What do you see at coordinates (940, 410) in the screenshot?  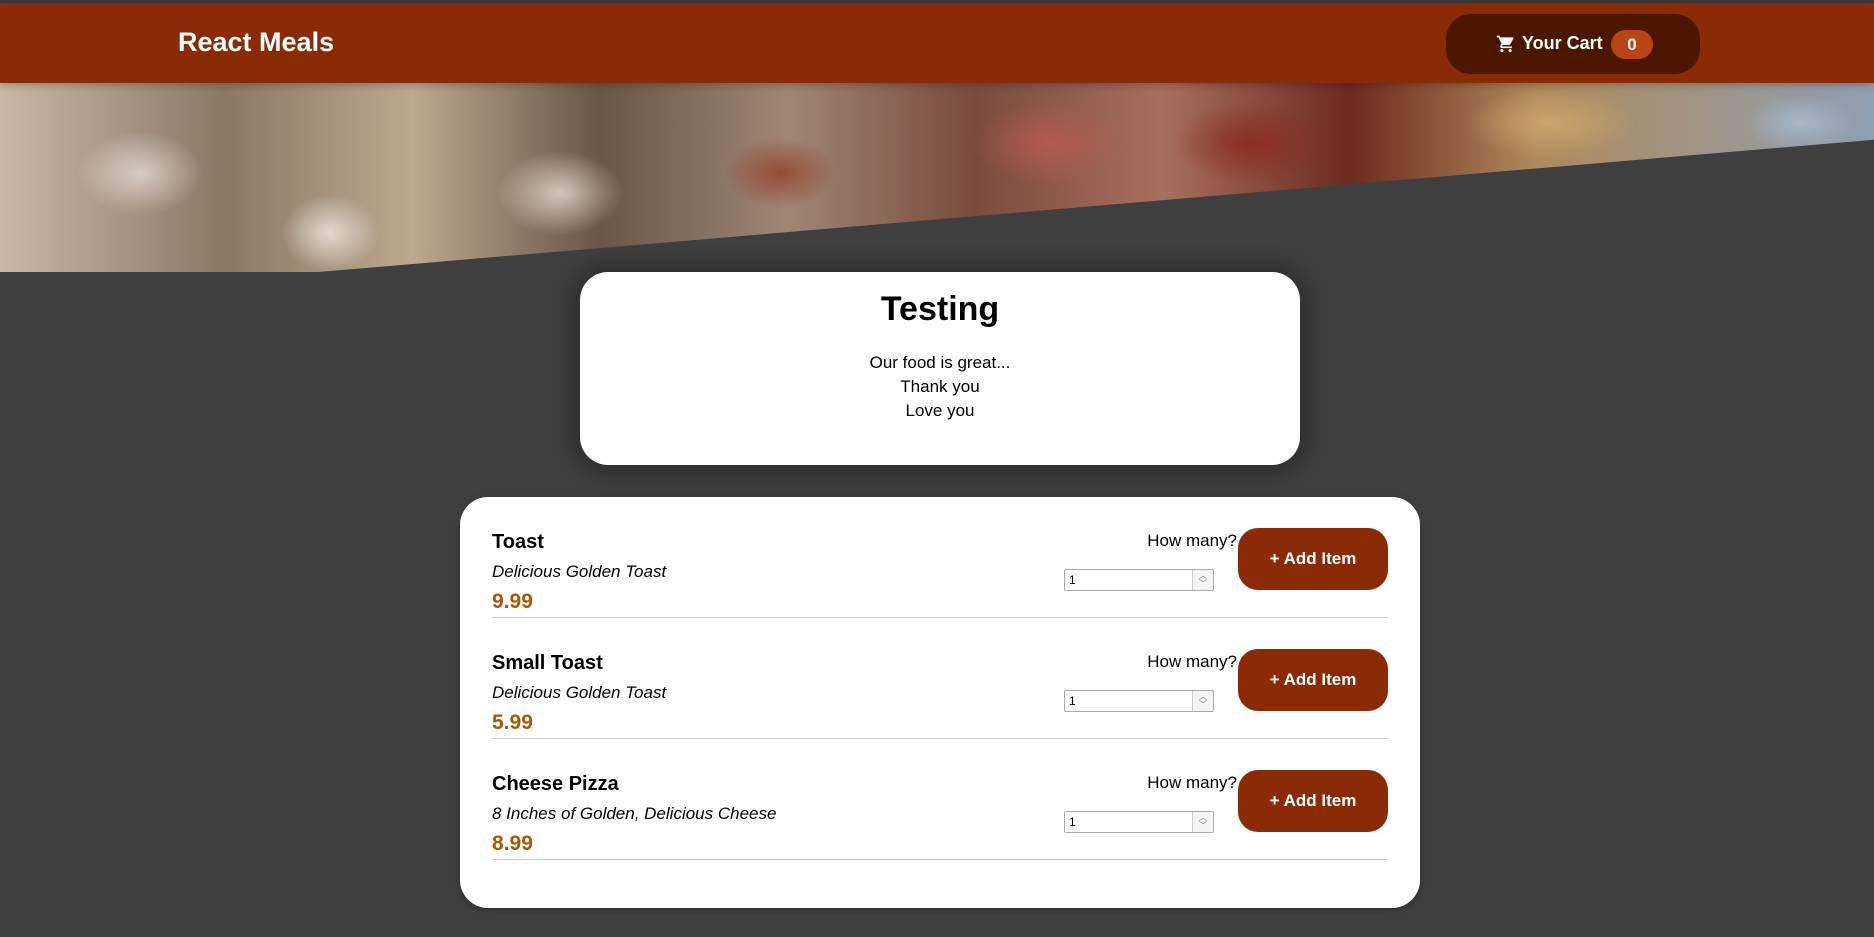 I see `summary-line: Love you` at bounding box center [940, 410].